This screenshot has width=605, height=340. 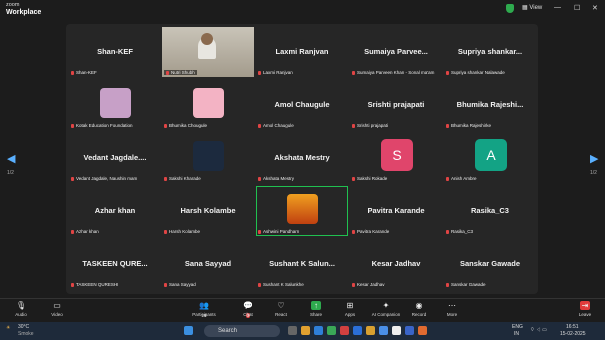 What do you see at coordinates (595, 8) in the screenshot?
I see `close-icon: ✕` at bounding box center [595, 8].